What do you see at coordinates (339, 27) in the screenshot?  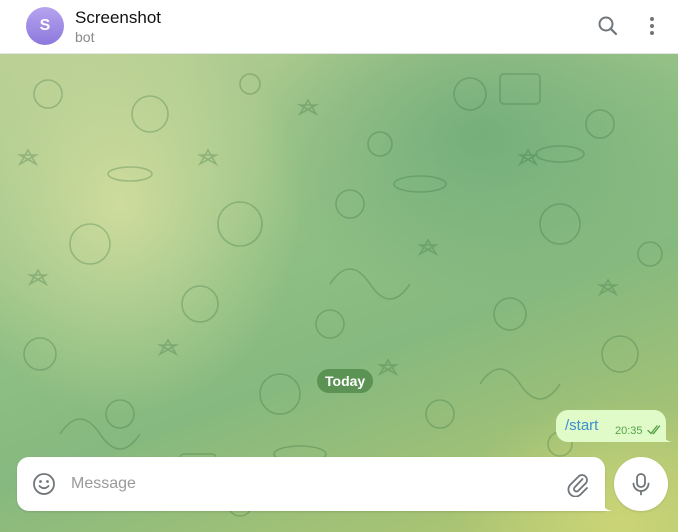 I see `chat-header: S Screenshot bot` at bounding box center [339, 27].